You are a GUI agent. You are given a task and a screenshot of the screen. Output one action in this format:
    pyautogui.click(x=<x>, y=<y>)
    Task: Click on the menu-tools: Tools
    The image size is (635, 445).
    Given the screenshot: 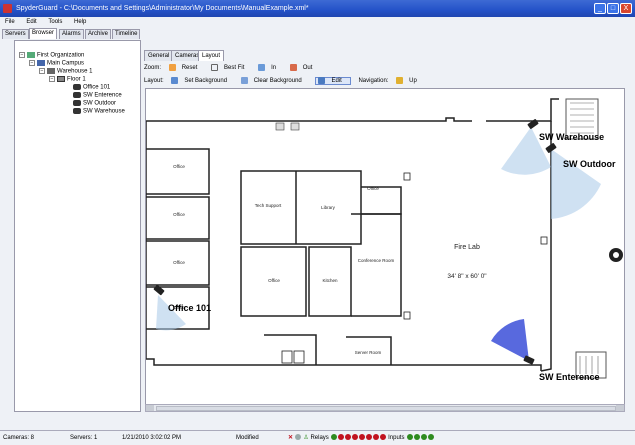 What is the action you would take?
    pyautogui.click(x=55, y=22)
    